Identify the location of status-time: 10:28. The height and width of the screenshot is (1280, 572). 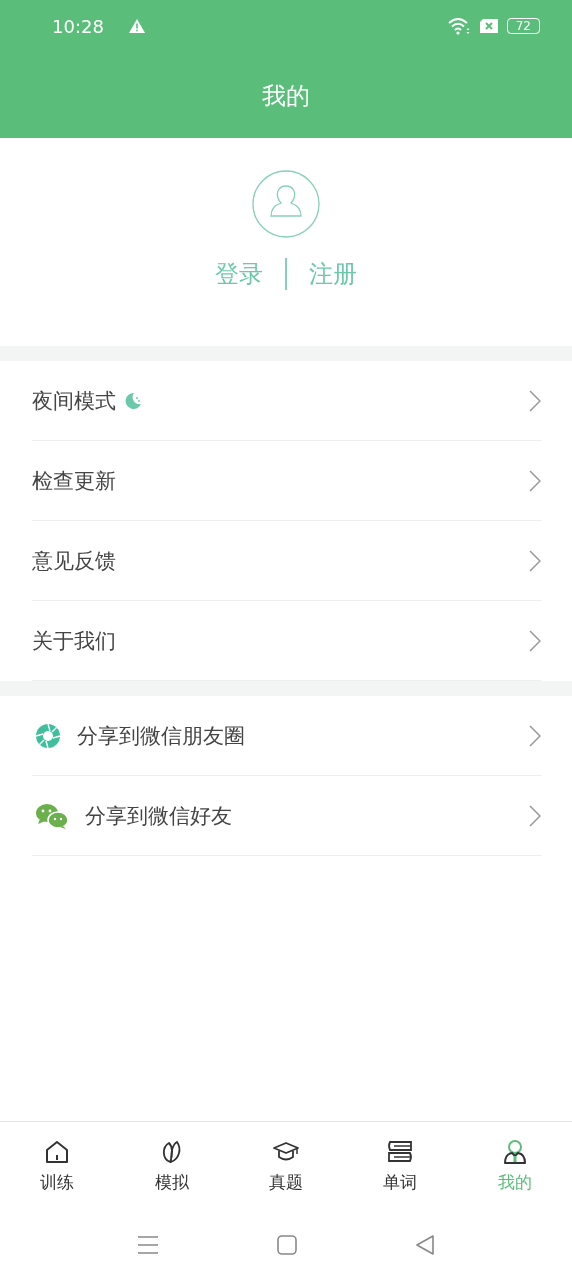
(78, 26).